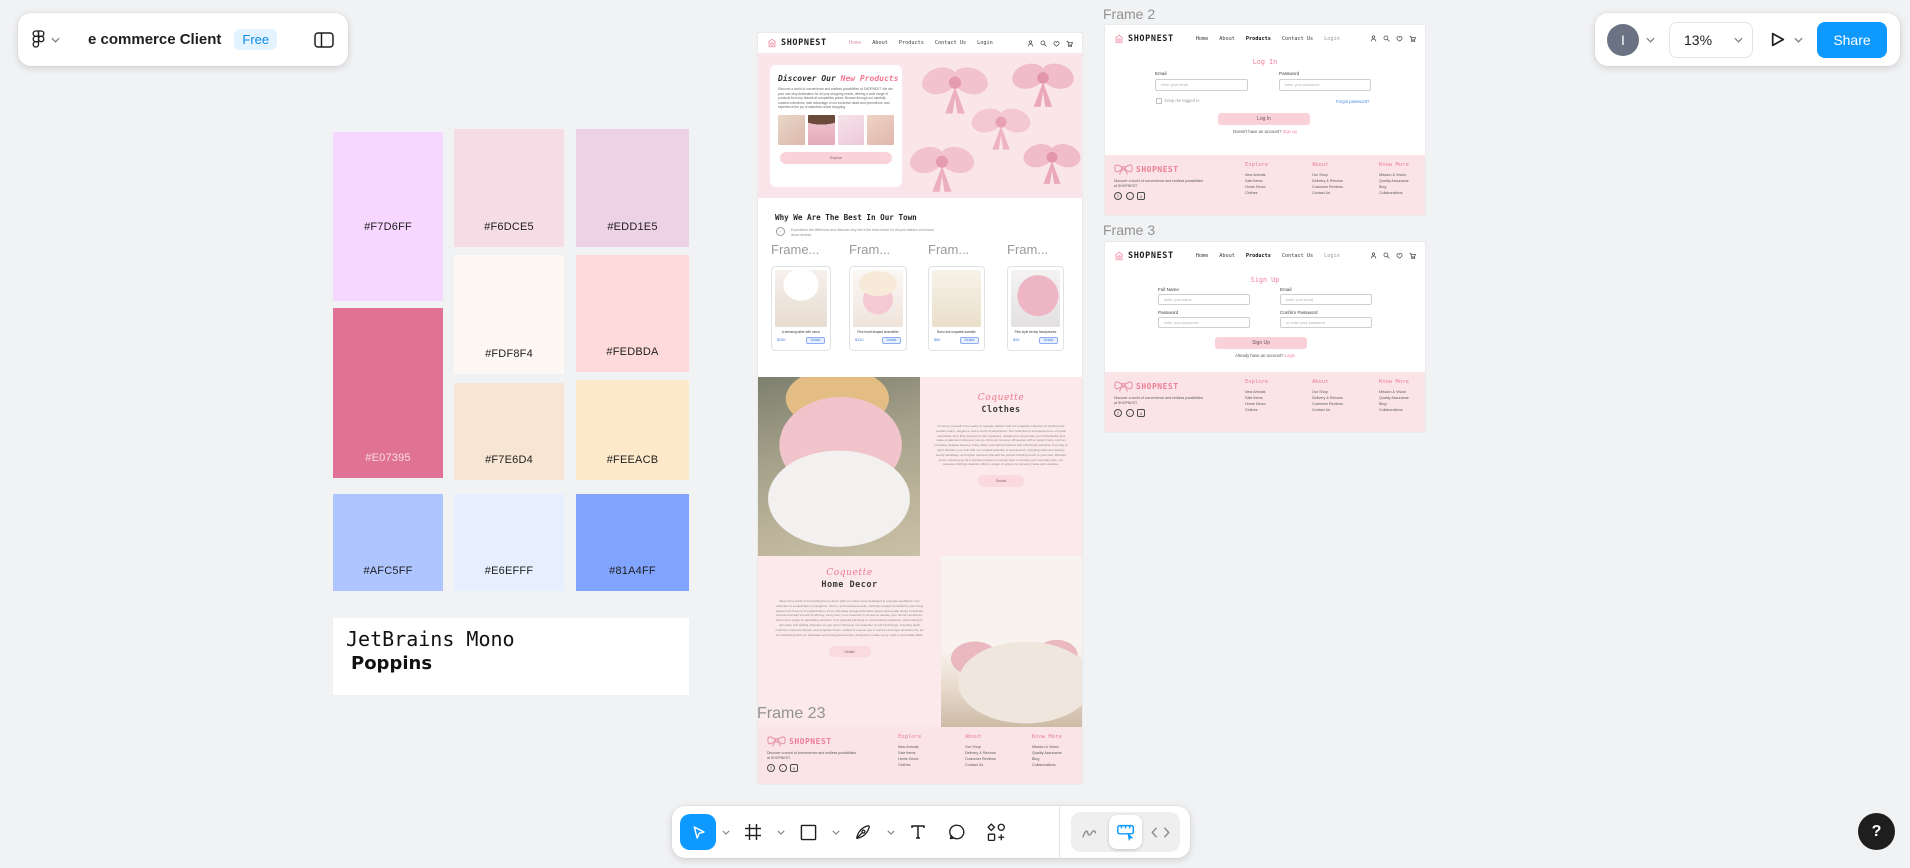  I want to click on product-card: A dressing table with mirror $250 Details, so click(801, 308).